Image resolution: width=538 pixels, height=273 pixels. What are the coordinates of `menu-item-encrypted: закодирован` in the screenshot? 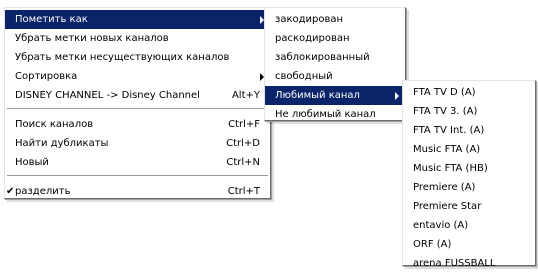 It's located at (335, 19).